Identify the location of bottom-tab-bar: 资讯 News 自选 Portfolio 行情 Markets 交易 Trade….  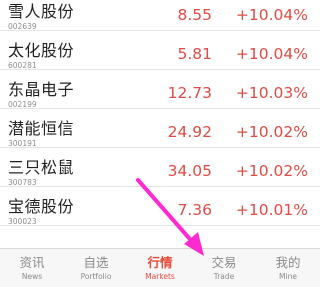
(160, 267).